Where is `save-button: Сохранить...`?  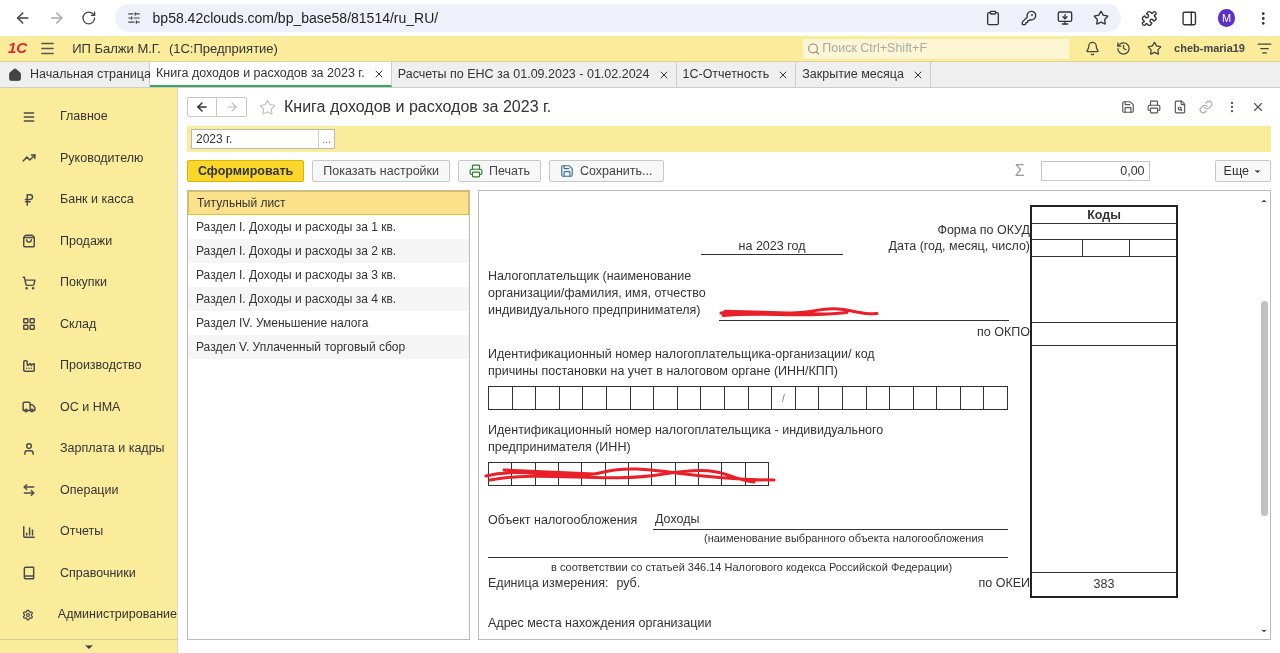 save-button: Сохранить... is located at coordinates (606, 171).